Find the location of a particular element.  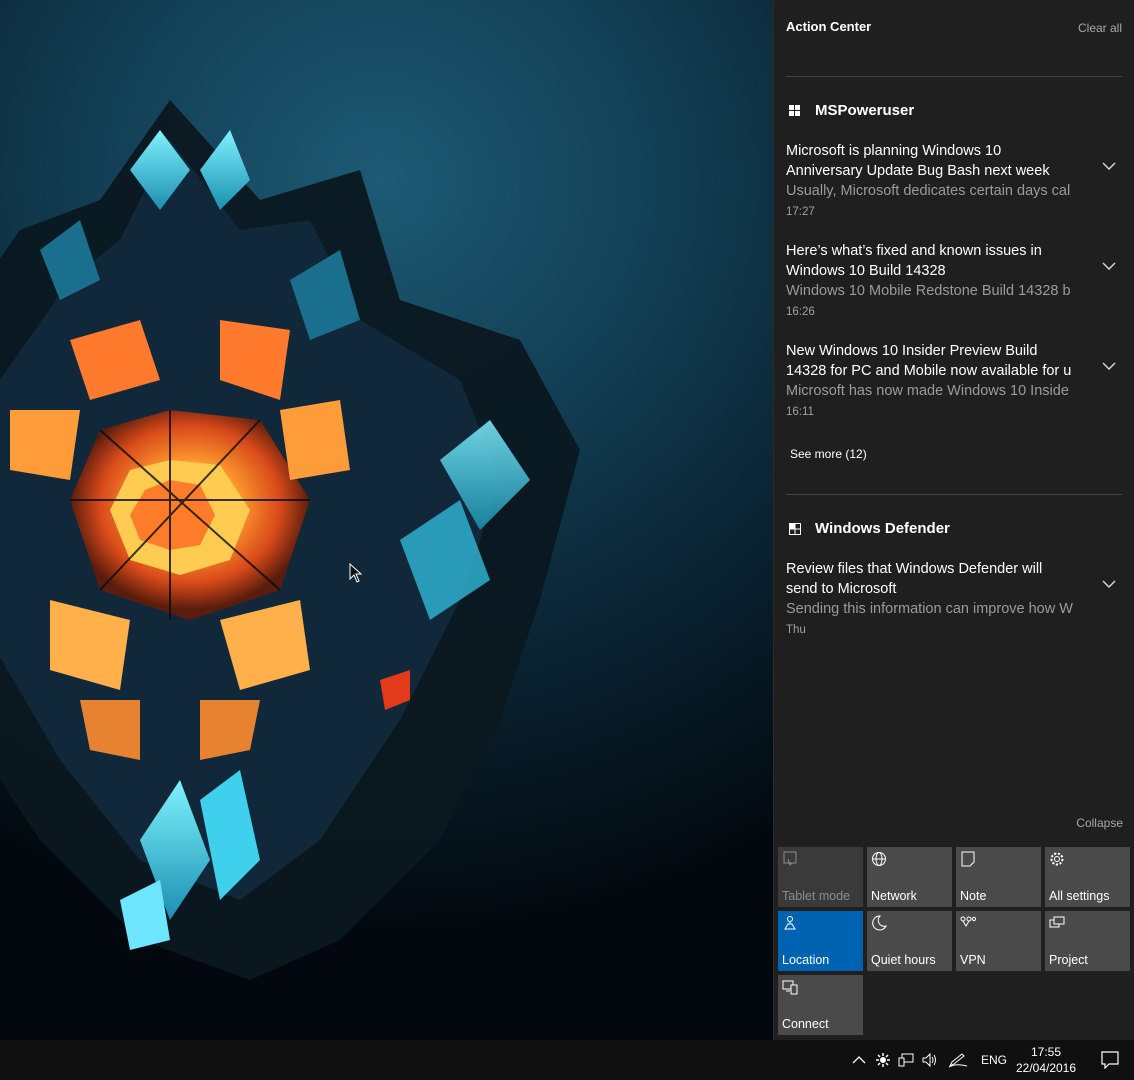

tile-connect: Connect is located at coordinates (820, 1005).